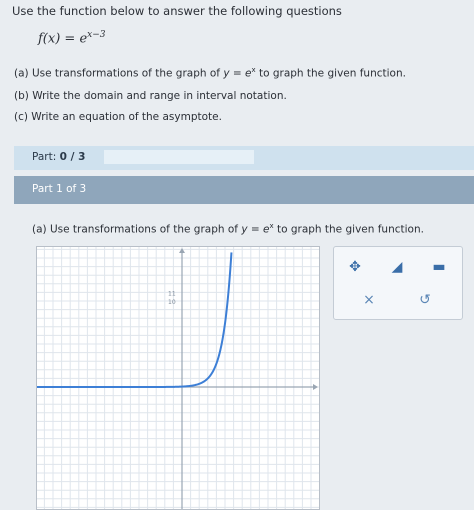 The width and height of the screenshot is (474, 510). Describe the element at coordinates (172, 302) in the screenshot. I see `y-tick-label: 10` at that location.